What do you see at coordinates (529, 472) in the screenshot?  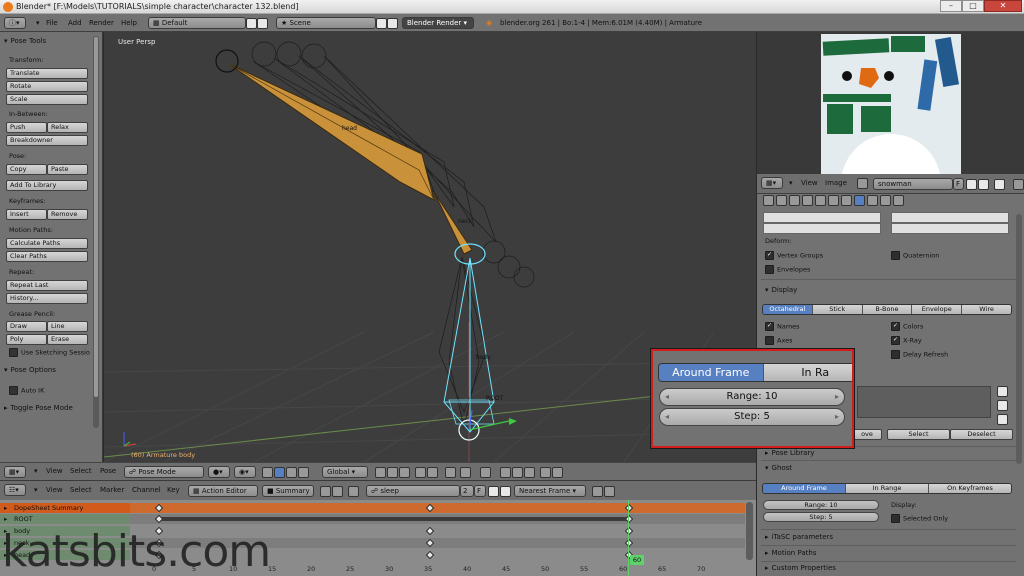 I see `paste-flipped-icon` at bounding box center [529, 472].